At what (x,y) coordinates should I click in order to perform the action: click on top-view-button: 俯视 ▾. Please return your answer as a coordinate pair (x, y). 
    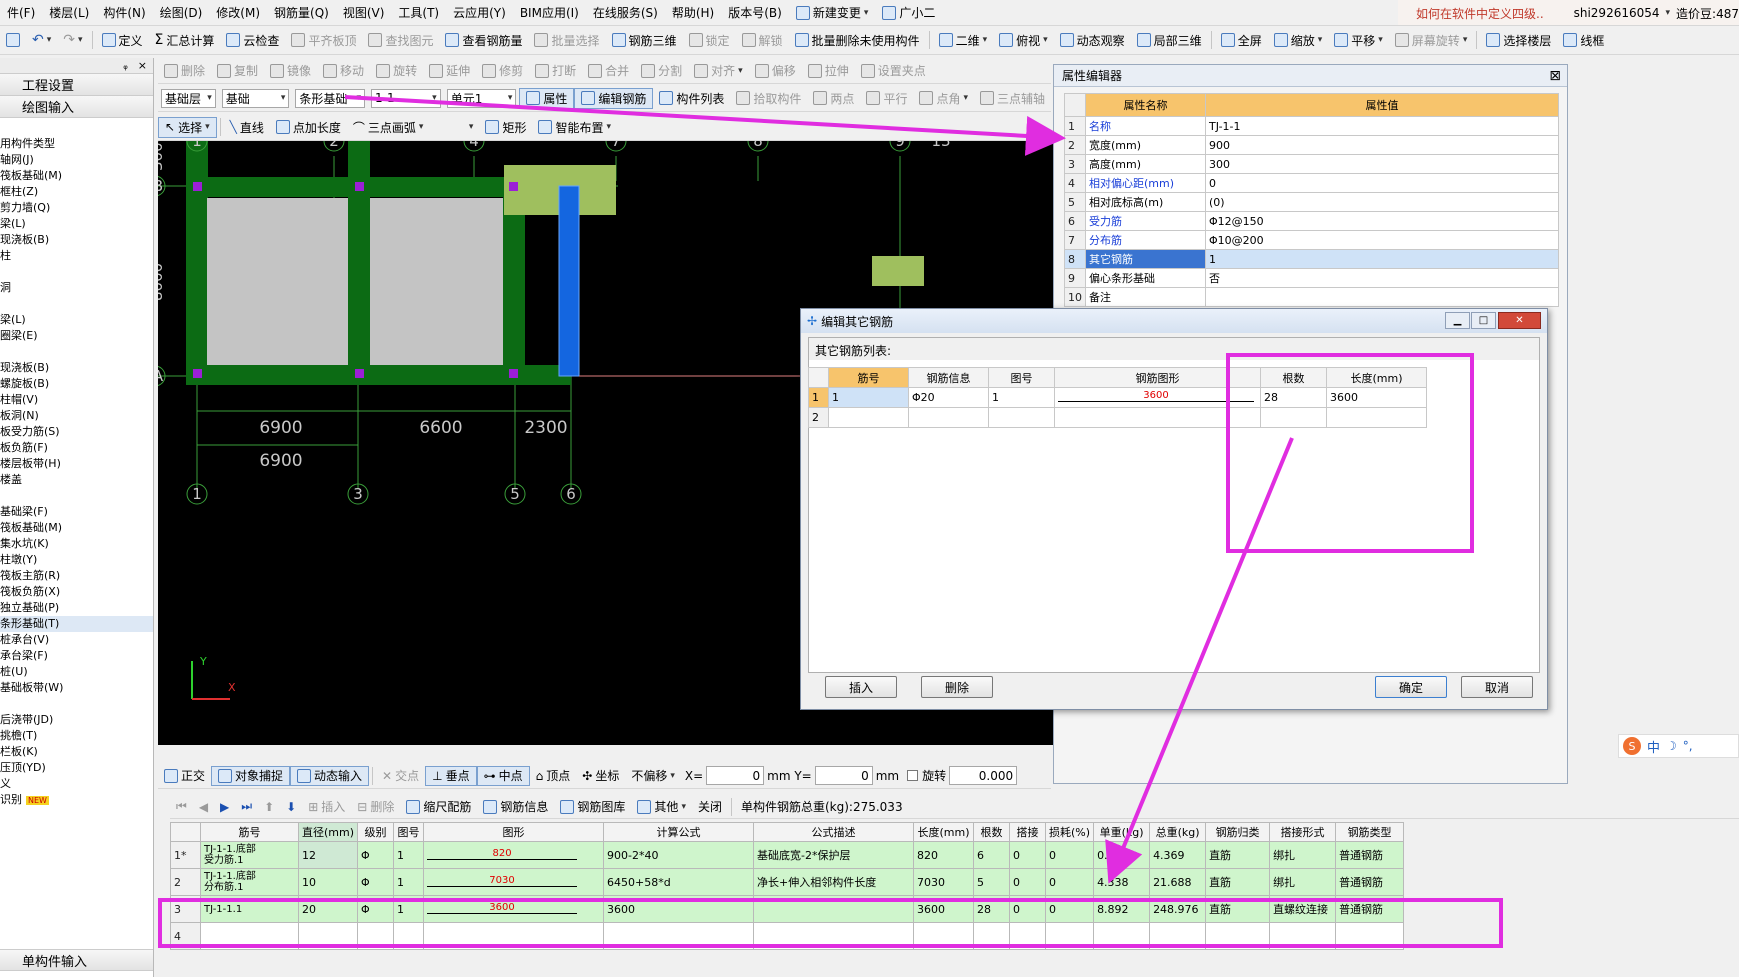
    Looking at the image, I should click on (1023, 40).